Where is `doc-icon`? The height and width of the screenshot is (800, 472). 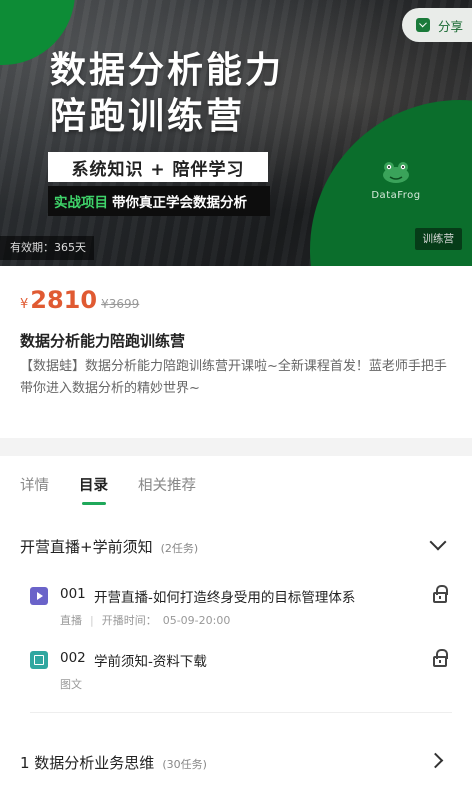
doc-icon is located at coordinates (39, 660).